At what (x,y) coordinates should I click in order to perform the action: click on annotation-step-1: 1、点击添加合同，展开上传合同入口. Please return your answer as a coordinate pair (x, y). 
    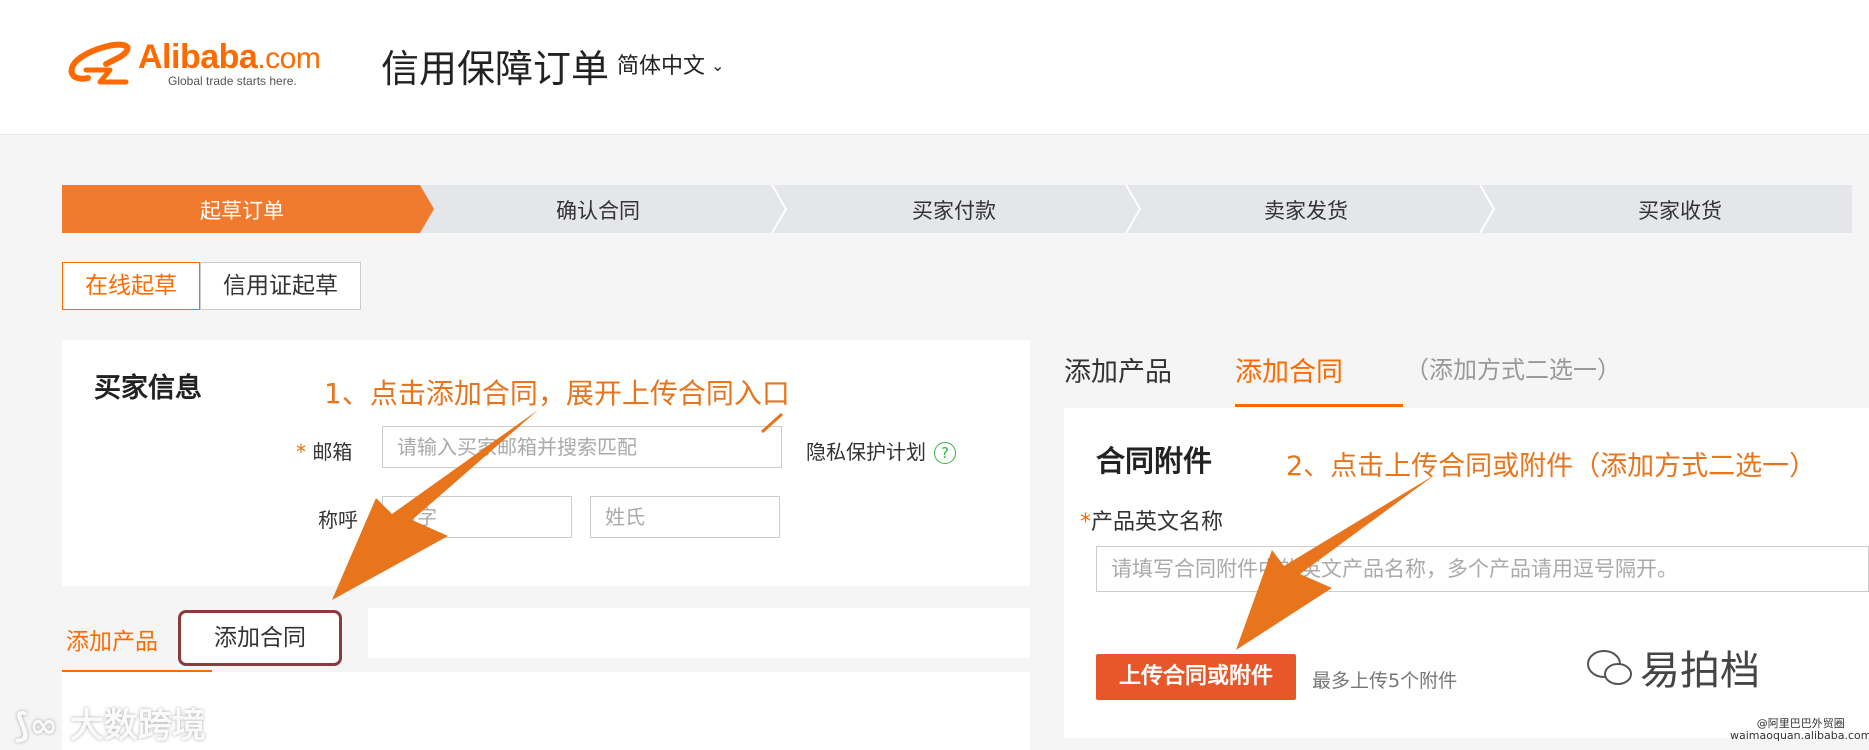
    Looking at the image, I should click on (557, 393).